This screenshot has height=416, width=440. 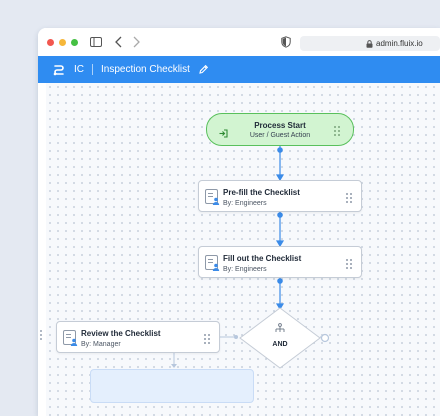 I want to click on gateway-output-port, so click(x=325, y=338).